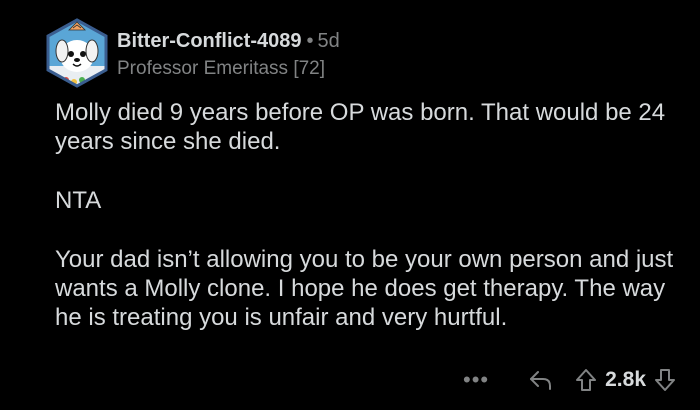 Image resolution: width=700 pixels, height=410 pixels. What do you see at coordinates (569, 380) in the screenshot?
I see `comment-actions: ••• 2.8k` at bounding box center [569, 380].